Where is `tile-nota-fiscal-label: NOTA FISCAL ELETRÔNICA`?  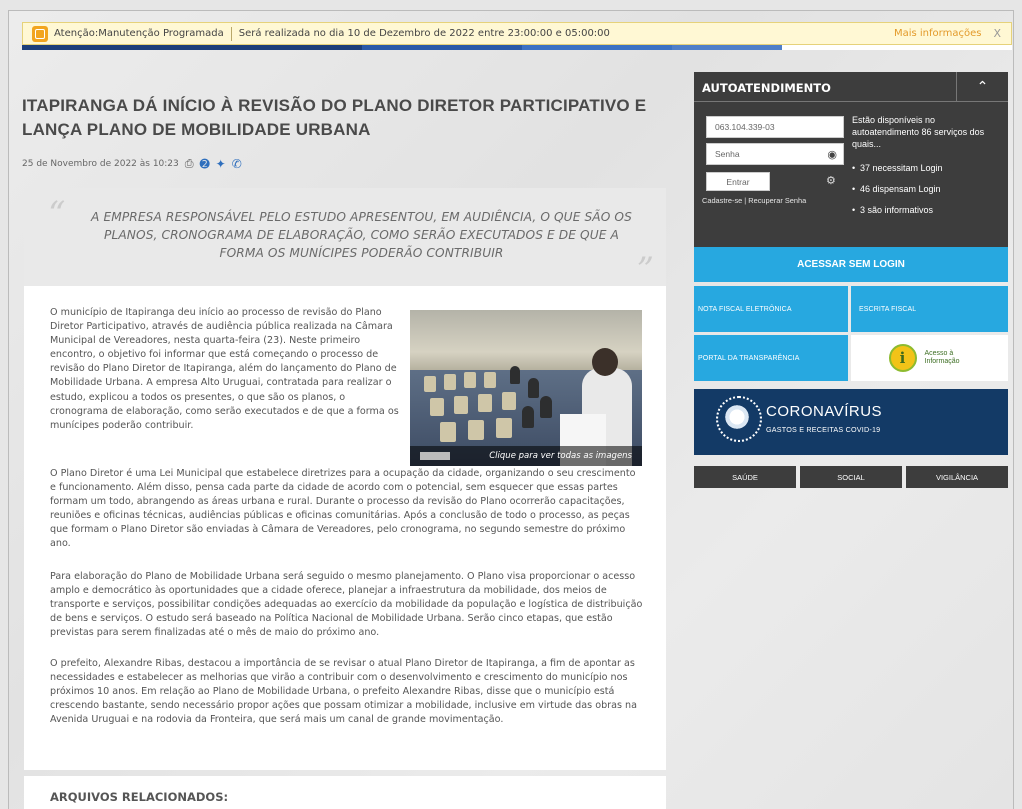 tile-nota-fiscal-label: NOTA FISCAL ELETRÔNICA is located at coordinates (745, 309).